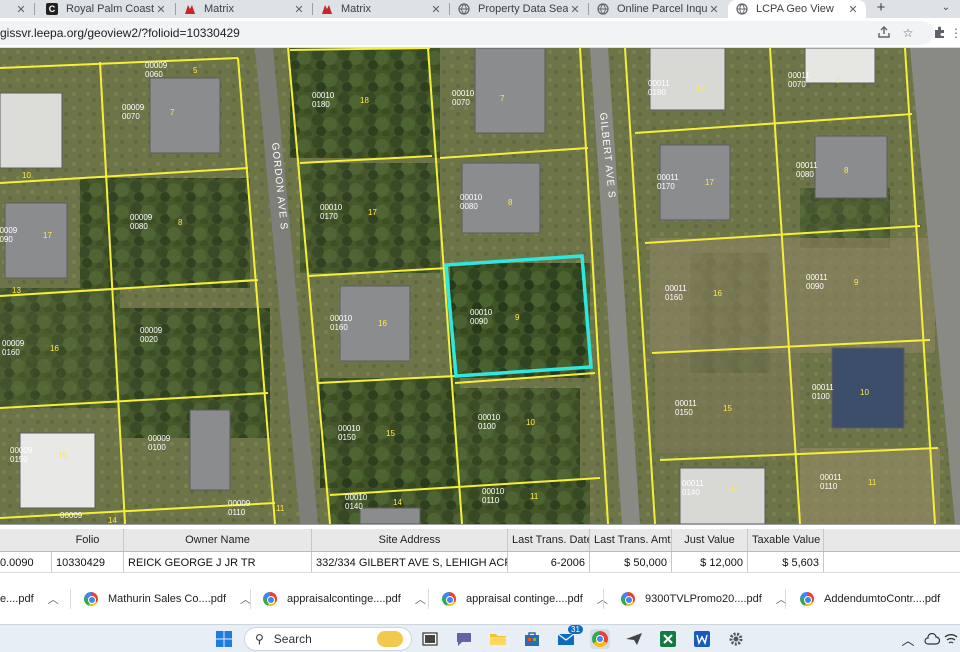 The height and width of the screenshot is (652, 960). Describe the element at coordinates (464, 639) in the screenshot. I see `teams-chat-icon` at that location.